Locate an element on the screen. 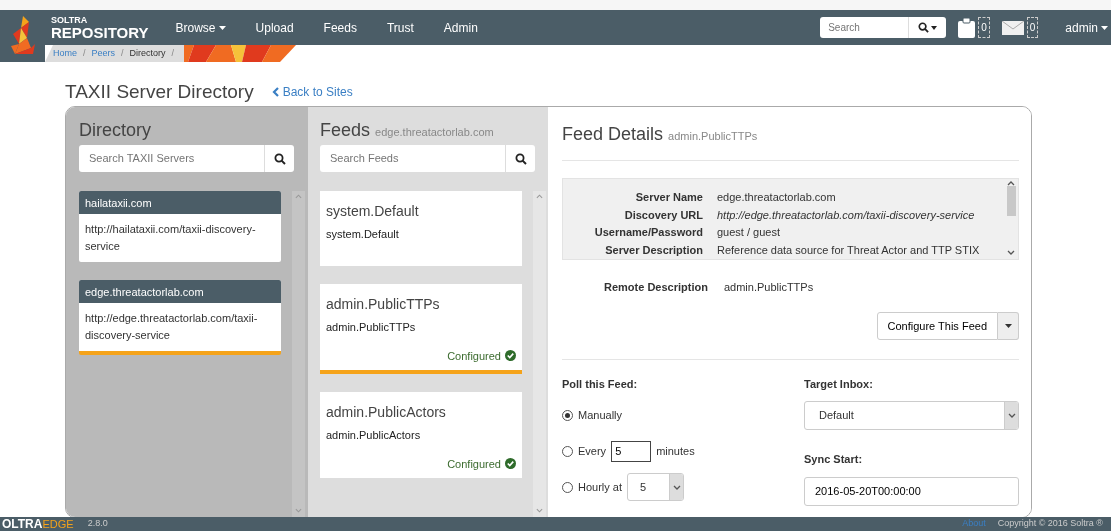  nav-link: Upload is located at coordinates (274, 27).